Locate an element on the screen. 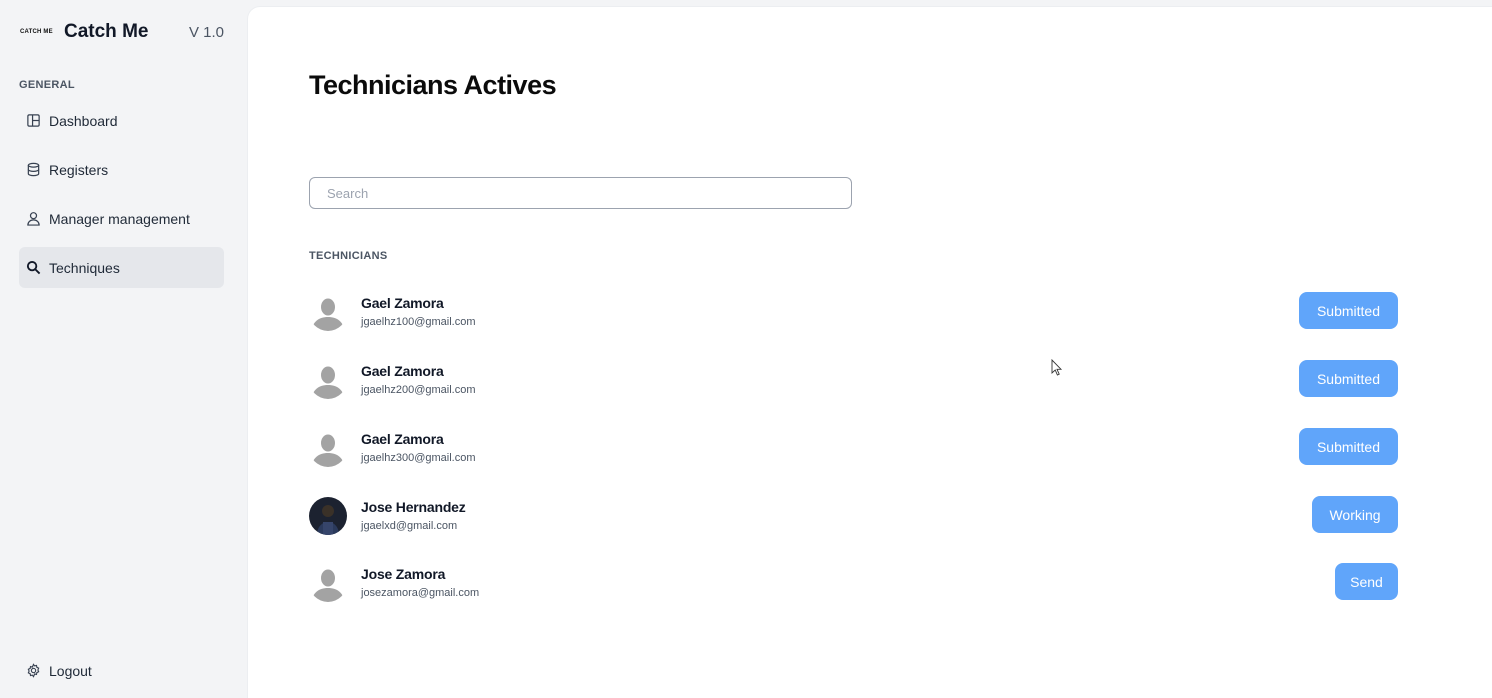 The image size is (1492, 698). brand-name: Catch Me is located at coordinates (106, 31).